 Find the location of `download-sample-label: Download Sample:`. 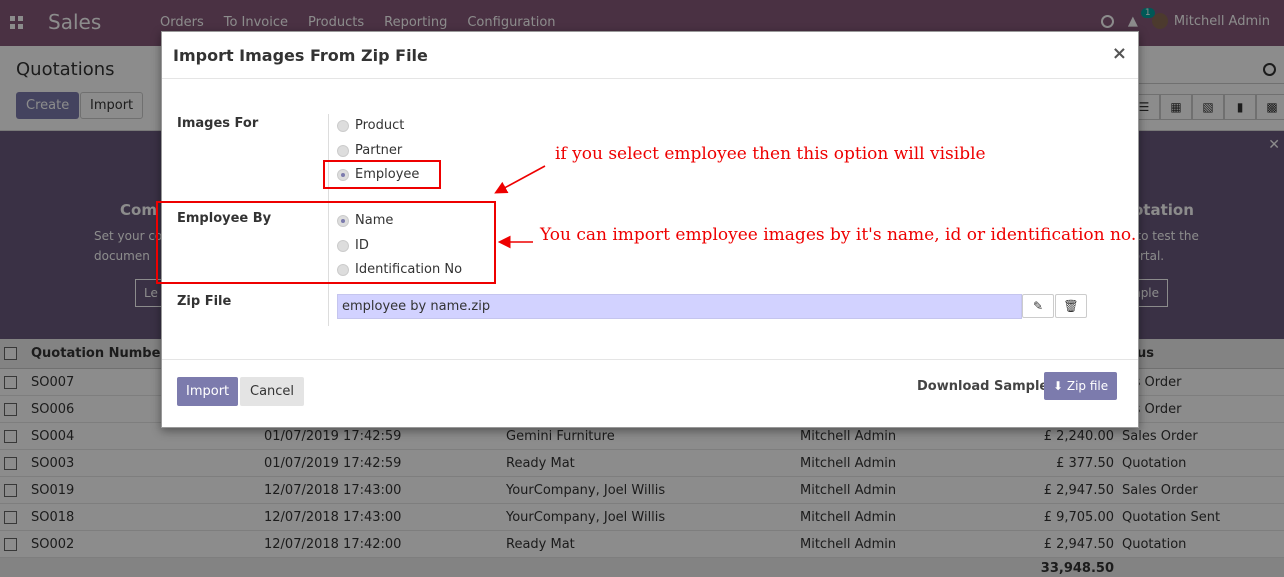

download-sample-label: Download Sample: is located at coordinates (985, 386).